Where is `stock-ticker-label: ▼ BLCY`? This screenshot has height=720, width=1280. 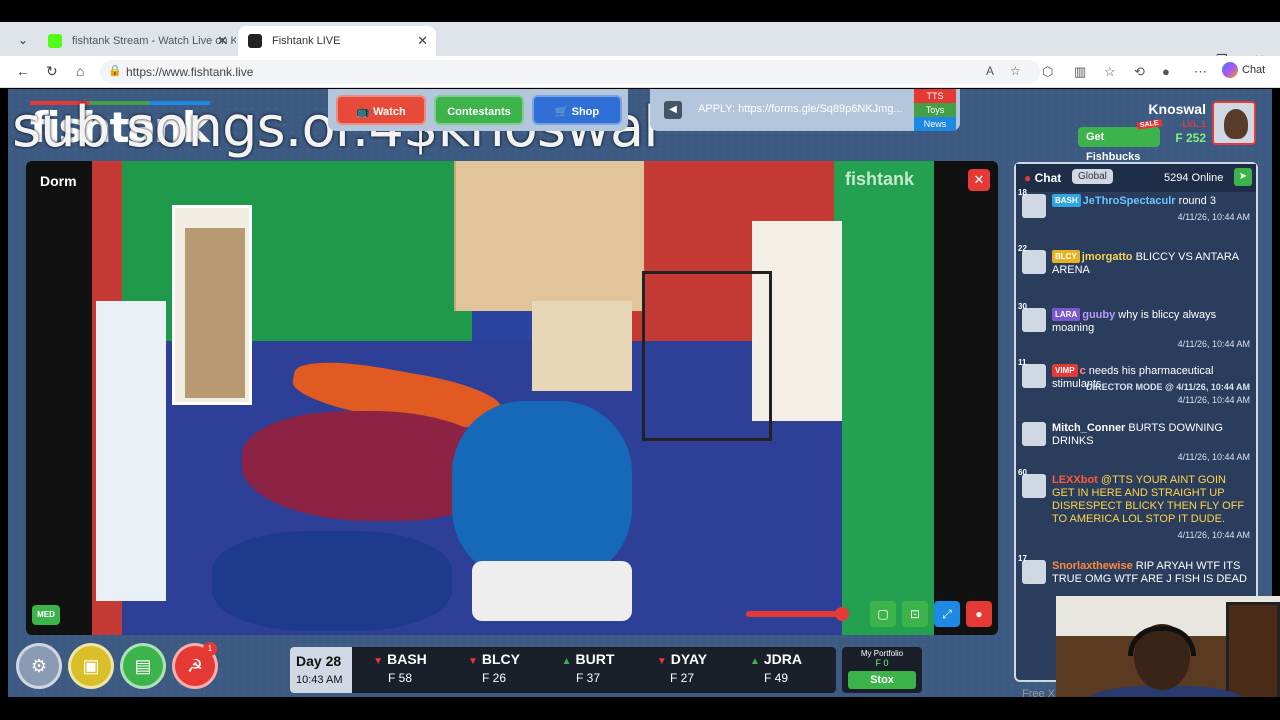
stock-ticker-label: ▼ BLCY is located at coordinates (494, 659).